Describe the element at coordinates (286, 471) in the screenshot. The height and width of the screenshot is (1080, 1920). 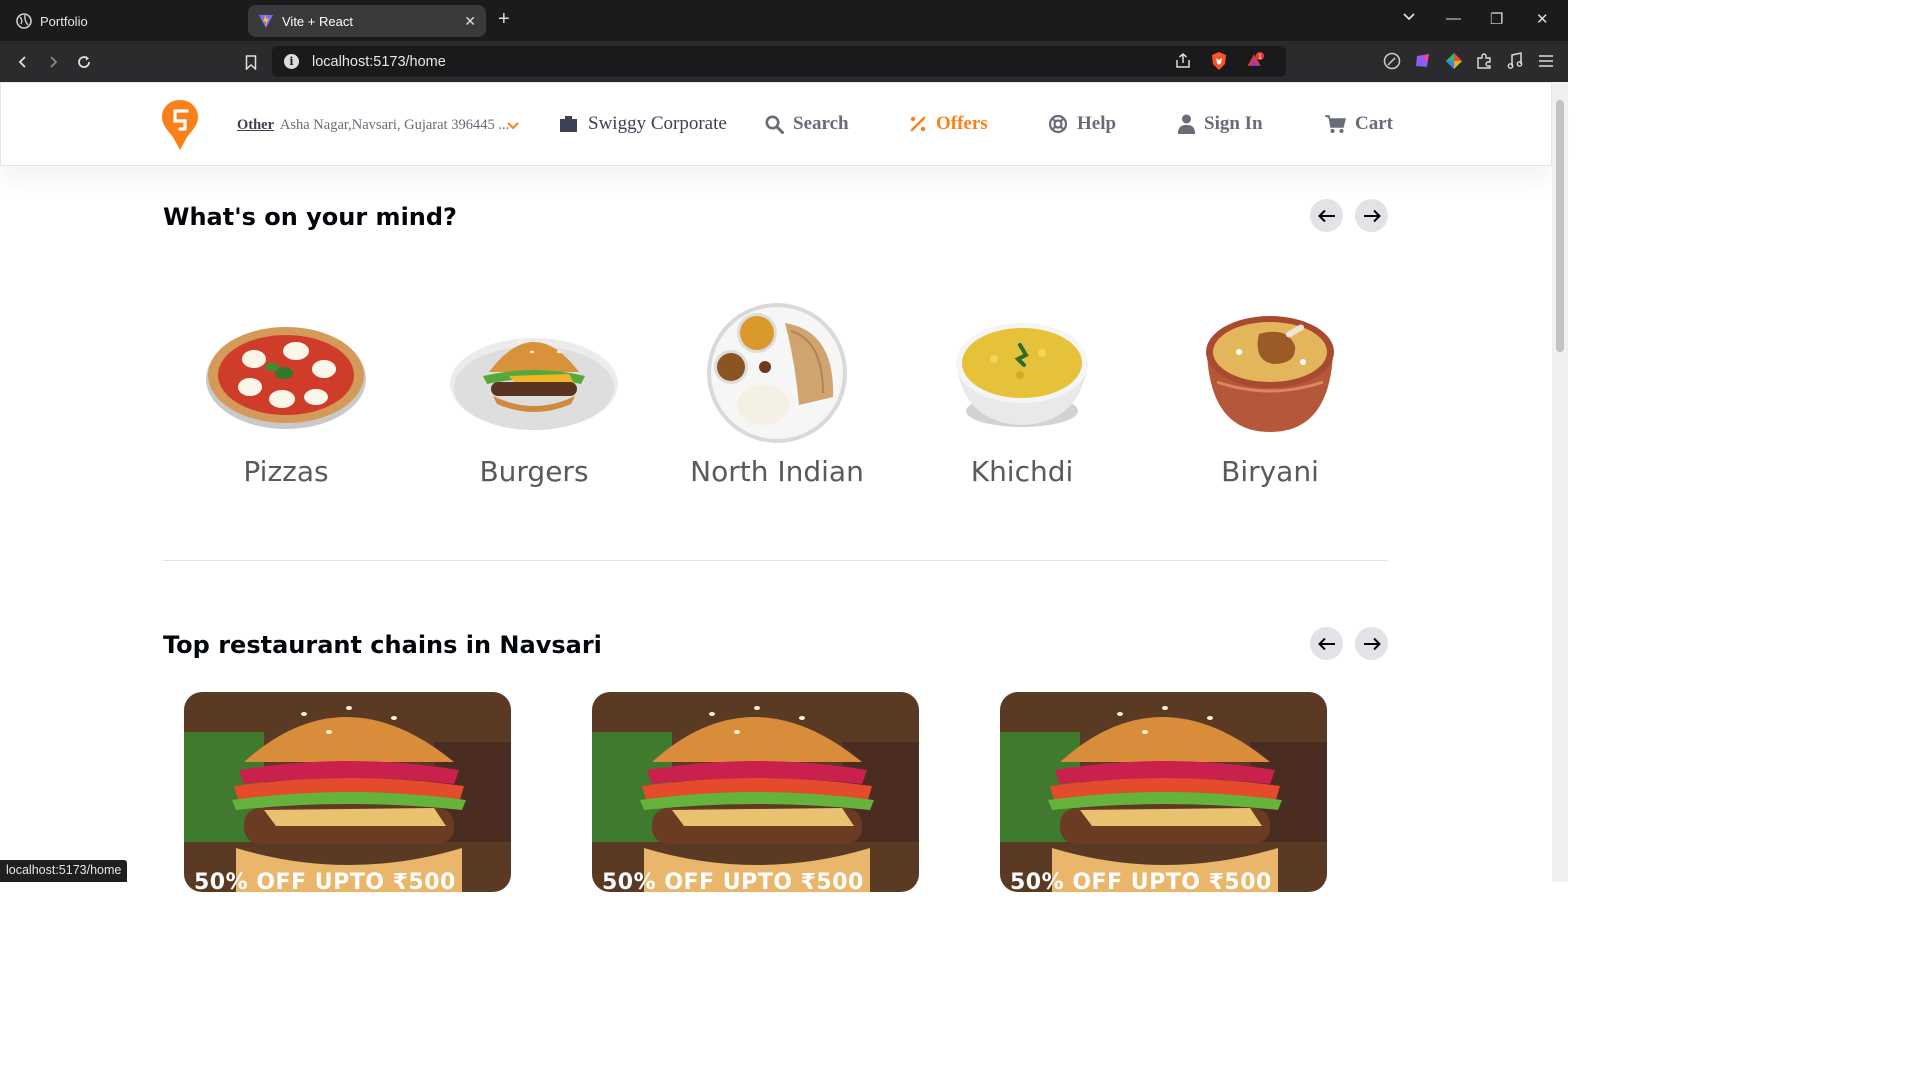
I see `category-label: Pizzas` at that location.